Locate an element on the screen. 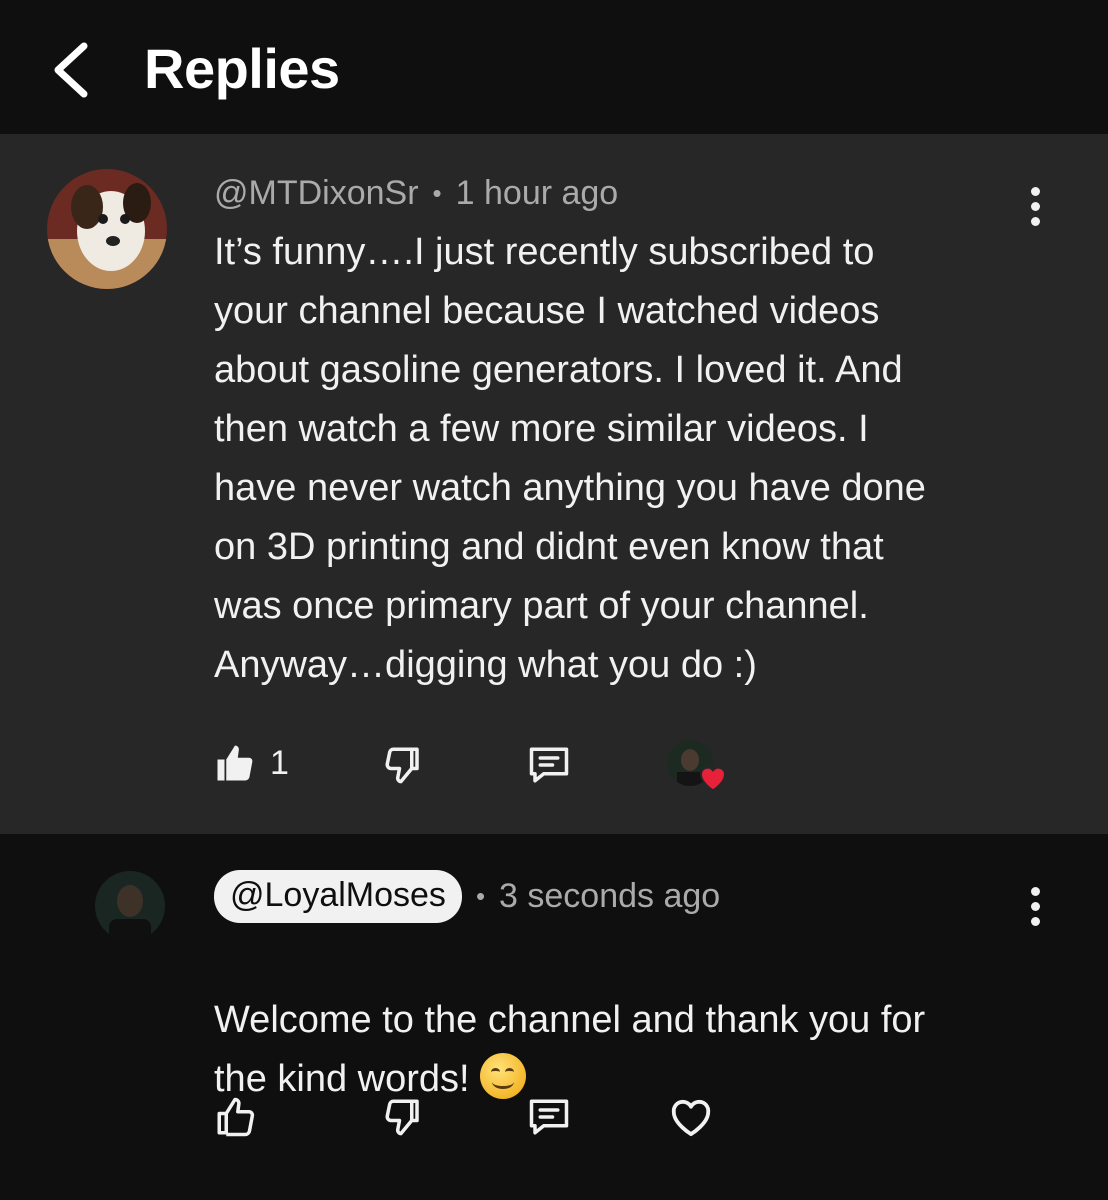 The height and width of the screenshot is (1200, 1108). thumbs-up-icon is located at coordinates (236, 1117).